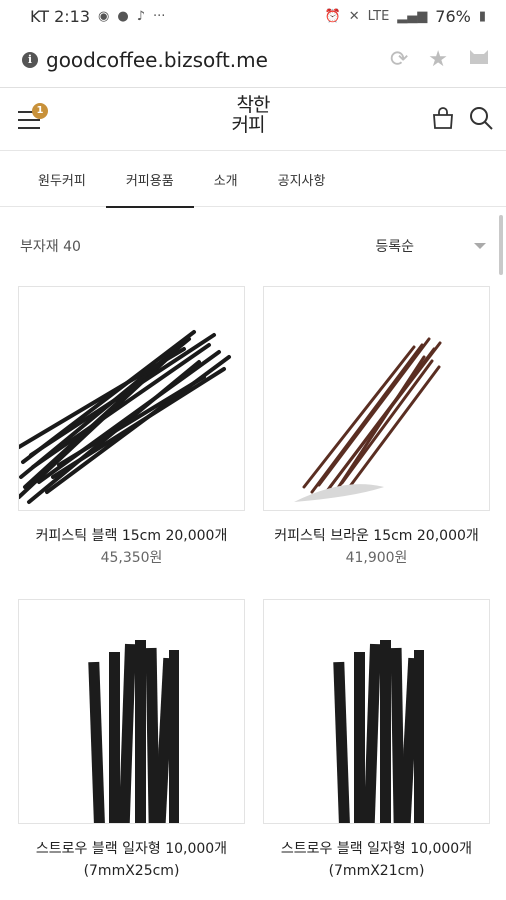 The width and height of the screenshot is (506, 900). Describe the element at coordinates (376, 536) in the screenshot. I see `product-name: 커피스틱 브라운 15cm 20,000개` at that location.